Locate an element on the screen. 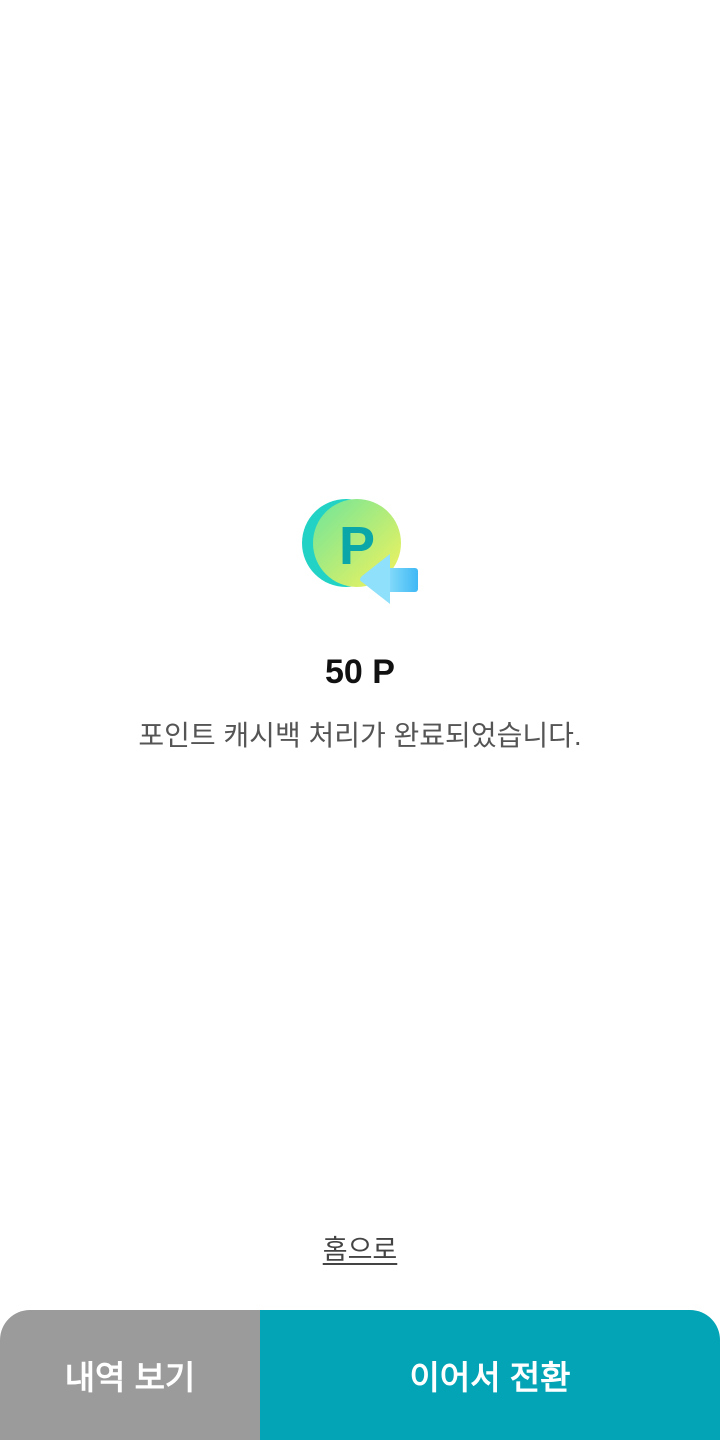 The height and width of the screenshot is (1440, 720). point-cashback-icon: P is located at coordinates (360, 551).